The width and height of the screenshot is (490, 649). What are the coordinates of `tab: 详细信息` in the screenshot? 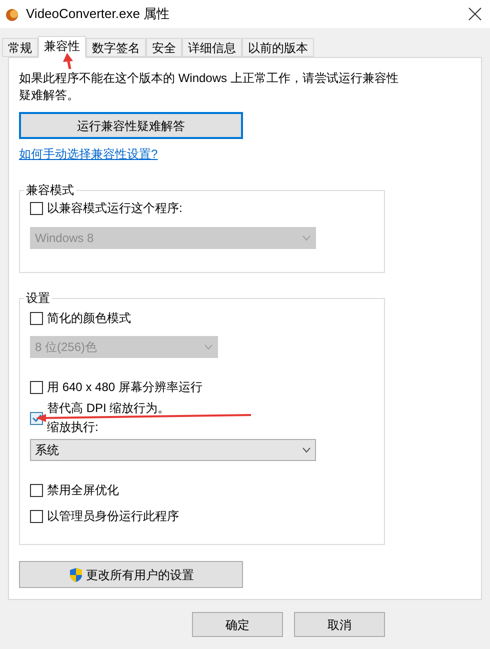 It's located at (212, 47).